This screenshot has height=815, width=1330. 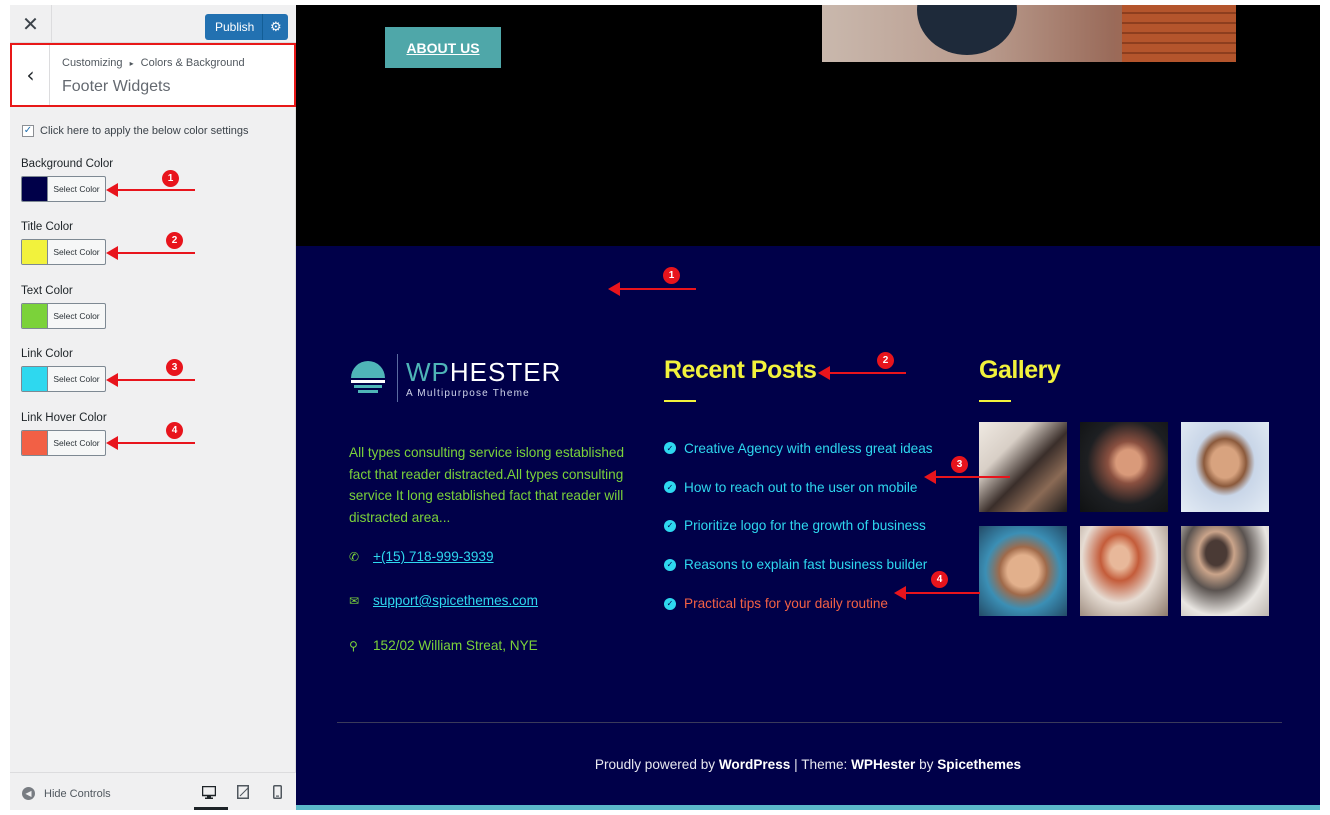 What do you see at coordinates (755, 764) in the screenshot?
I see `wordpress-link: WordPress` at bounding box center [755, 764].